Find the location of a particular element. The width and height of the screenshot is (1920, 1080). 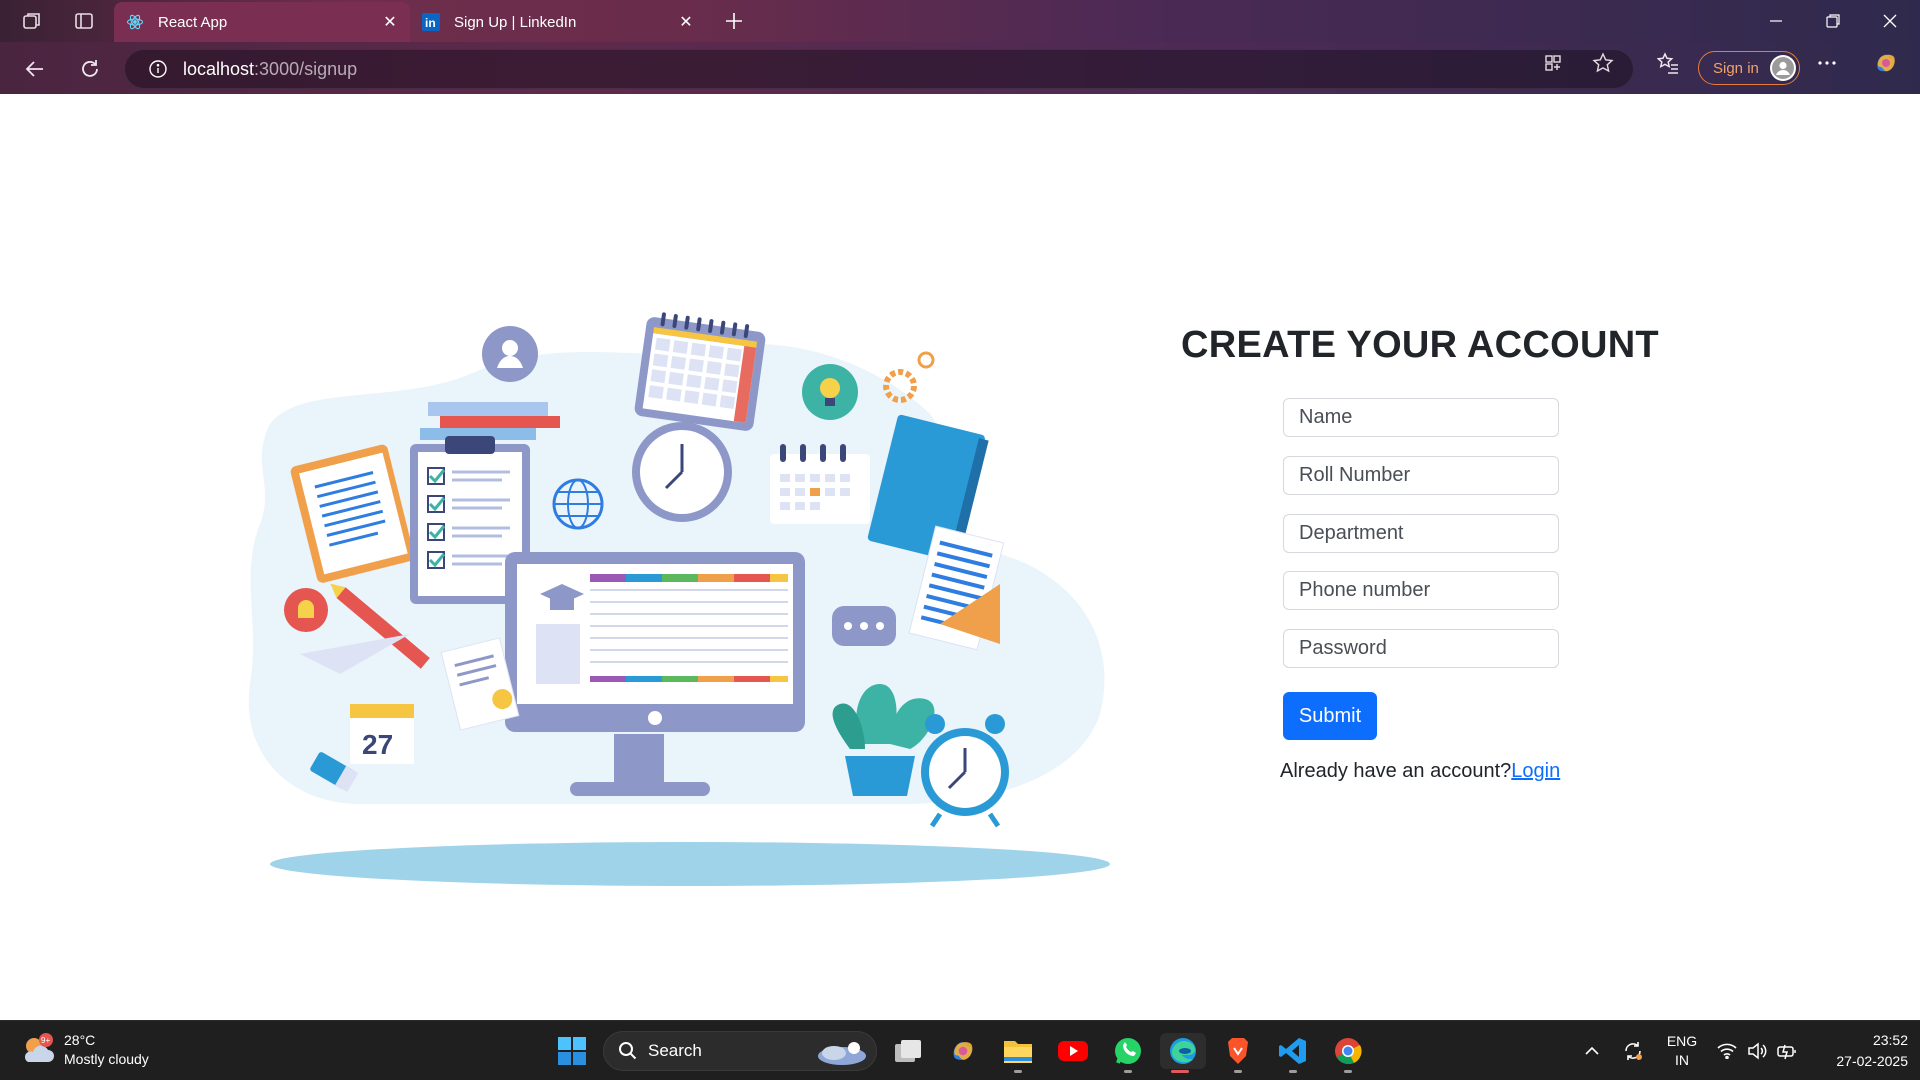

back-arrow-icon is located at coordinates (35, 69).